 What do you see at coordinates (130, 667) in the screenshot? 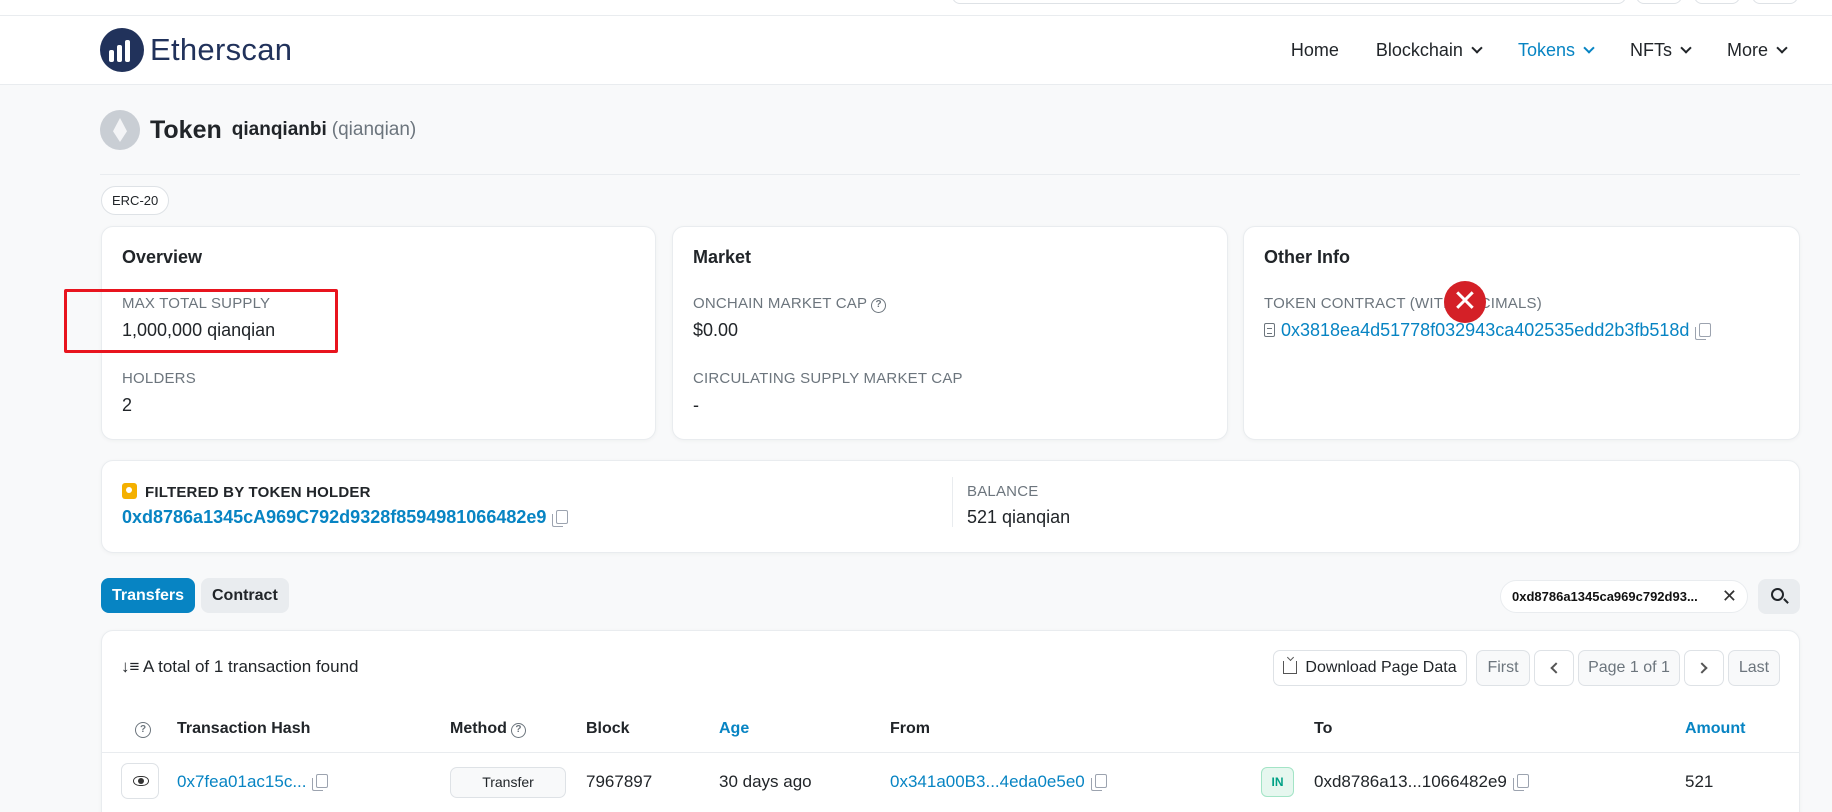
I see `sort-icon: ↓≡` at bounding box center [130, 667].